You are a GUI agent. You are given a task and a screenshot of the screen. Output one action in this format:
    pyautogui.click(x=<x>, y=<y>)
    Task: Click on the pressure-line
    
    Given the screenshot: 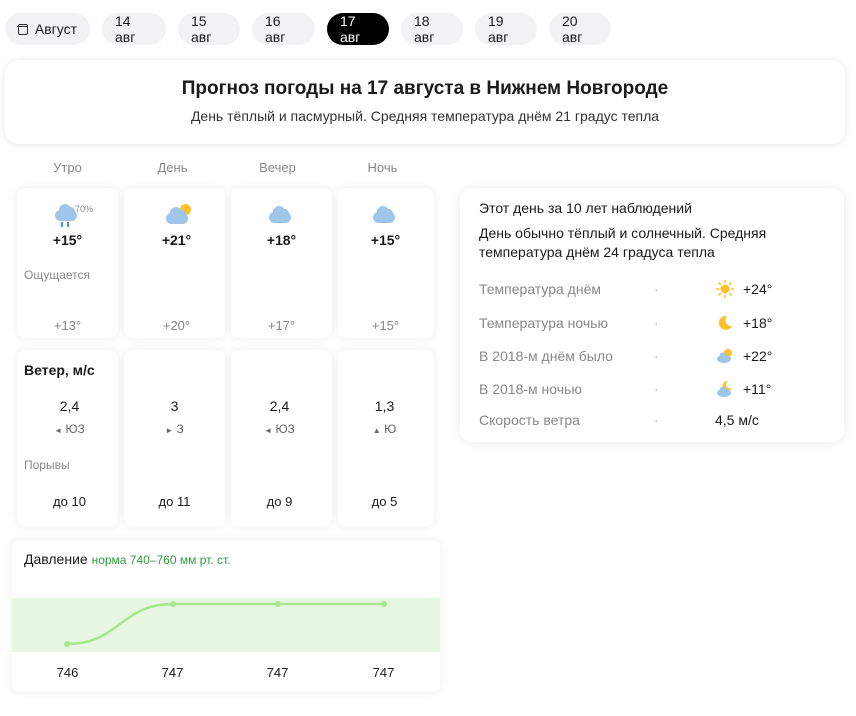 What is the action you would take?
    pyautogui.click(x=225, y=624)
    